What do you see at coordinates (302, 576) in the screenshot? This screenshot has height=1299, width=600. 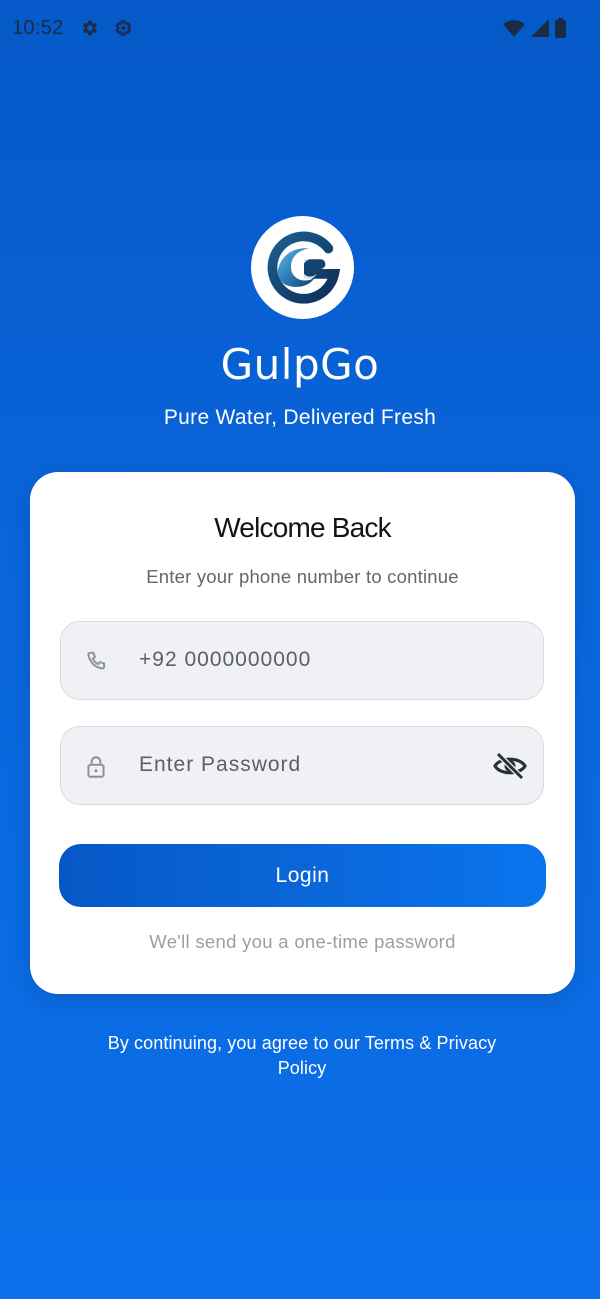 I see `card-subtitle: Enter your phone number to continue` at bounding box center [302, 576].